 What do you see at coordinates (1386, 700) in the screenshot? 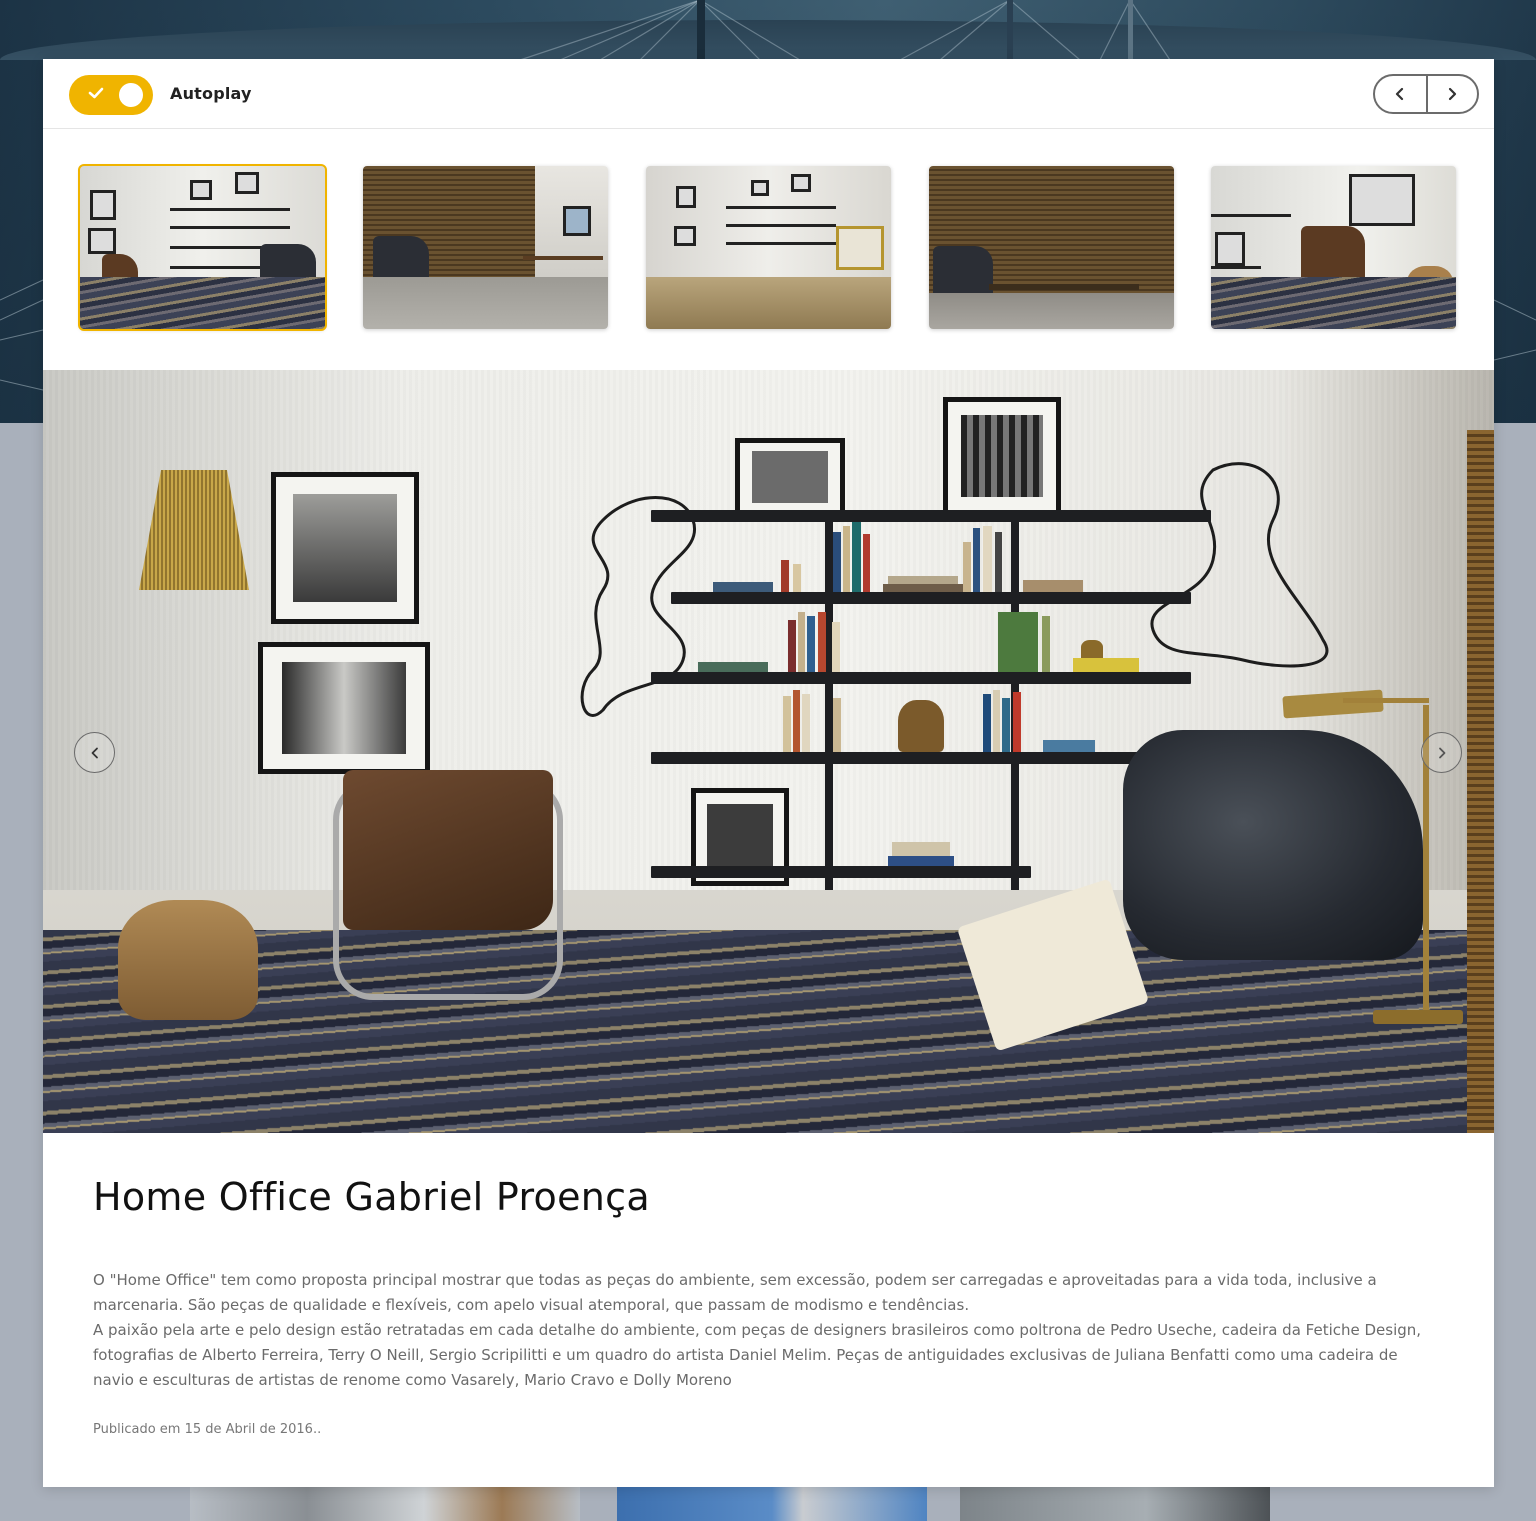
I see `floor-lamp-arm` at bounding box center [1386, 700].